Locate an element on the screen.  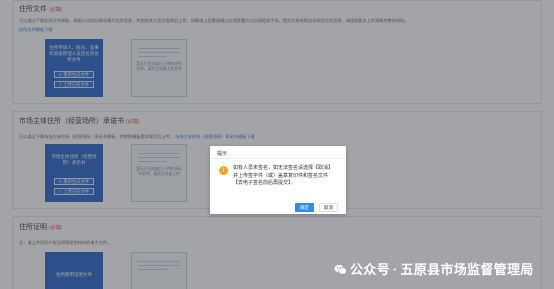
watermark-prefix: 公众号 is located at coordinates (370, 269).